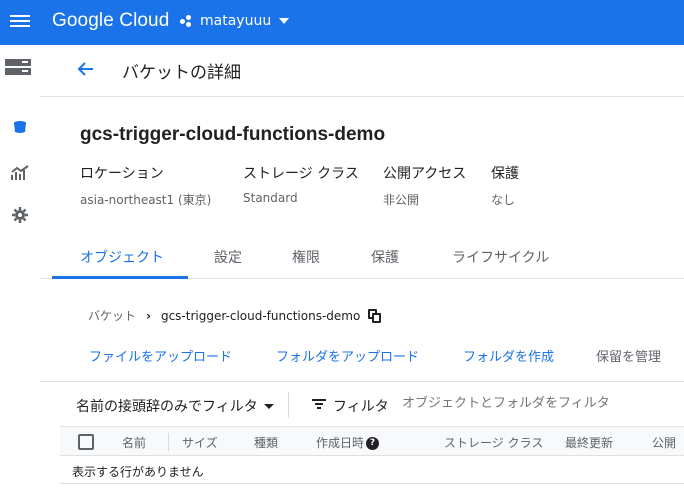 Image resolution: width=684 pixels, height=488 pixels. What do you see at coordinates (112, 315) in the screenshot?
I see `breadcrumb-root: バケット` at bounding box center [112, 315].